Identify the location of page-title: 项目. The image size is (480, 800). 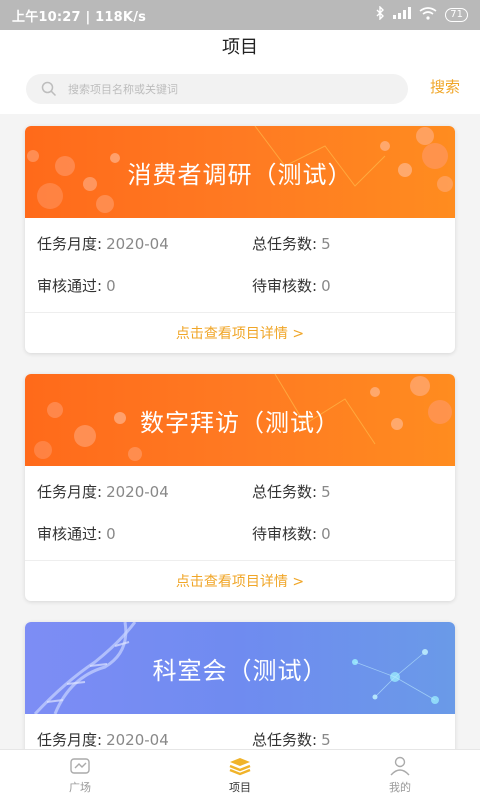
(240, 47).